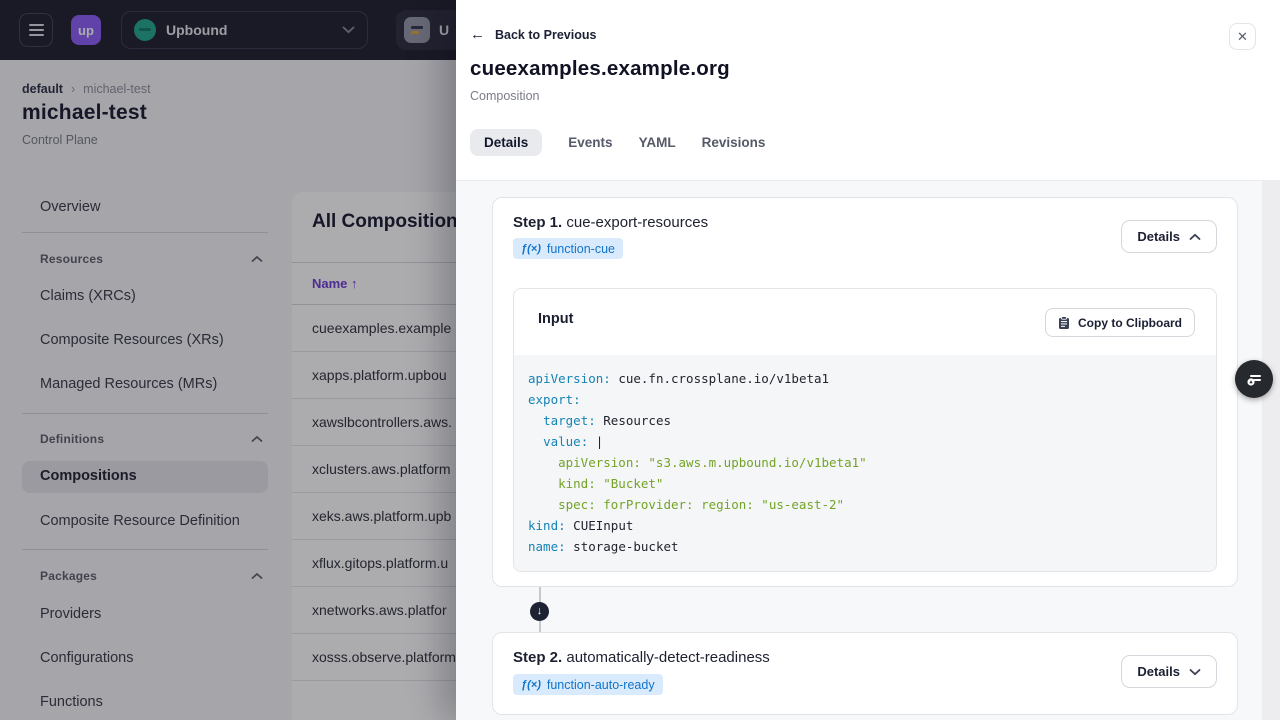 This screenshot has height=720, width=1280. What do you see at coordinates (546, 34) in the screenshot?
I see `back-link-label: Back to Previous` at bounding box center [546, 34].